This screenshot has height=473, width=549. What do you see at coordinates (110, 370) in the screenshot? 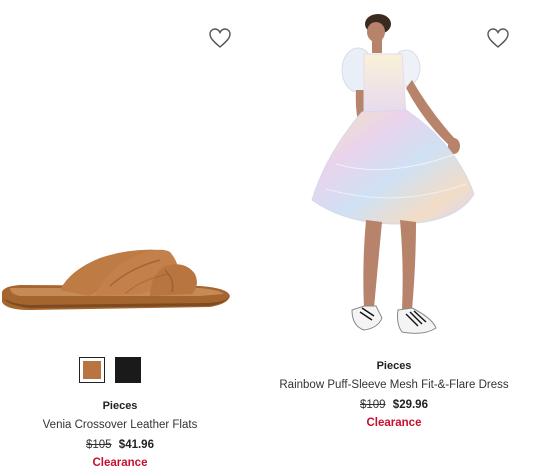
I see `color-swatches` at bounding box center [110, 370].